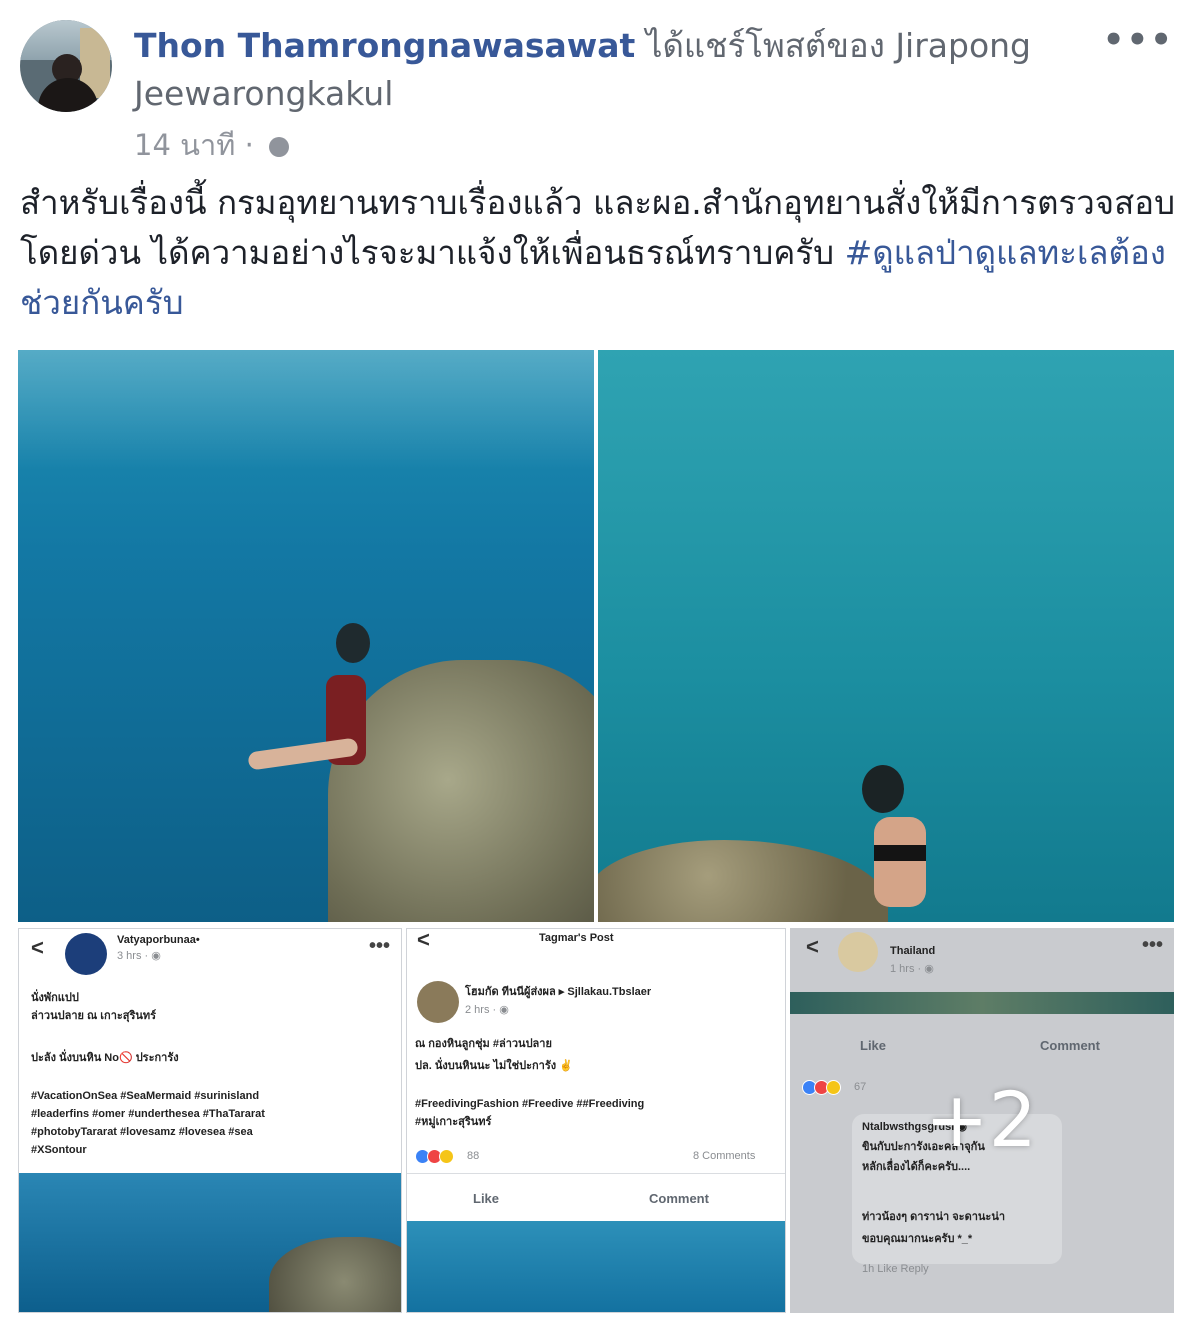 The width and height of the screenshot is (1200, 1323). I want to click on thumb-line: ล่าวนปลาย ณ เกาะสุรินทร์, so click(94, 1016).